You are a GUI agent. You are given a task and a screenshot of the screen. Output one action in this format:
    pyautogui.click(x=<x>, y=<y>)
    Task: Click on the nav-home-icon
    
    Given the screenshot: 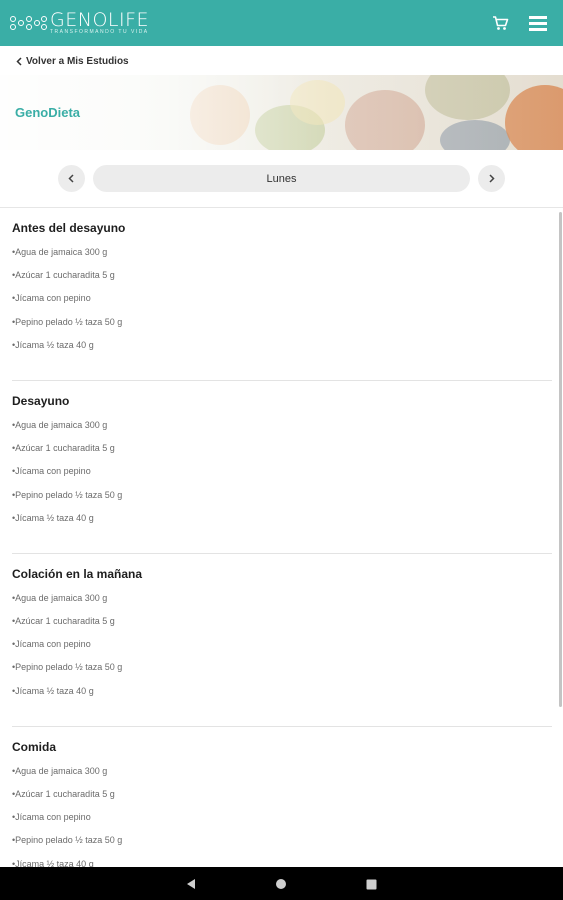 What is the action you would take?
    pyautogui.click(x=281, y=884)
    